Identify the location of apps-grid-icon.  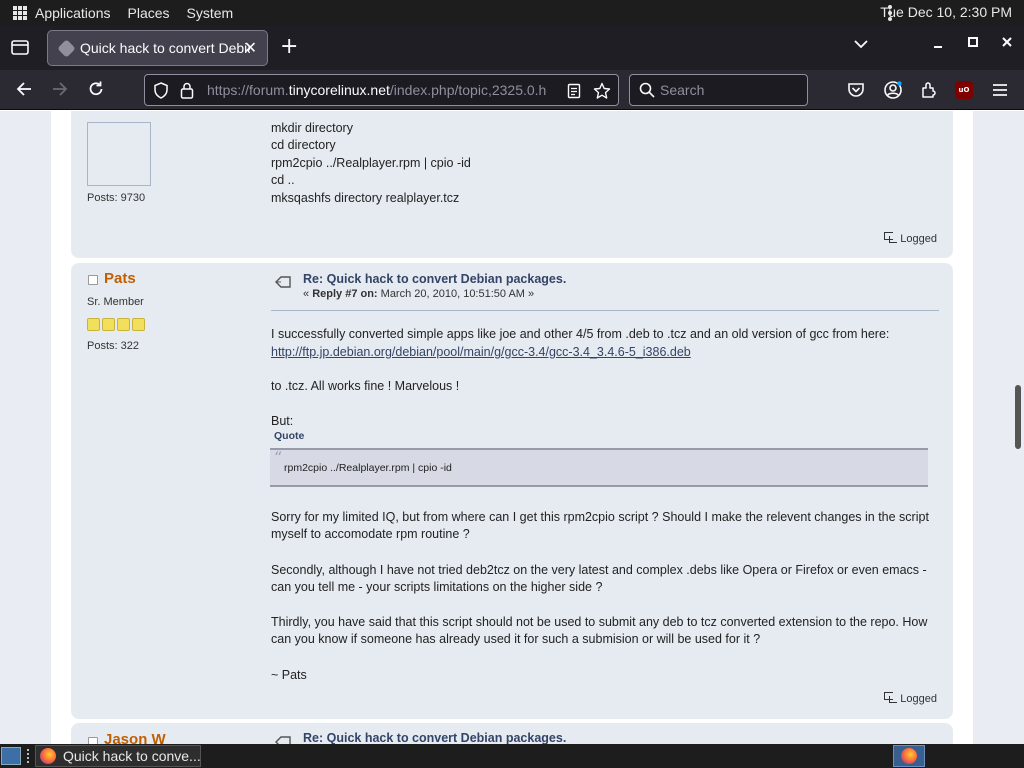
(20, 13).